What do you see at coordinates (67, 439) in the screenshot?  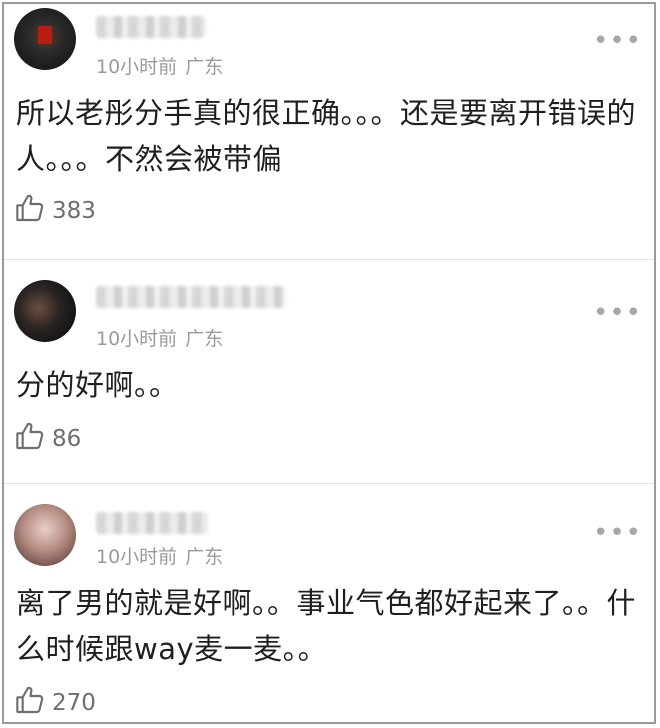 I see `like-count: 86` at bounding box center [67, 439].